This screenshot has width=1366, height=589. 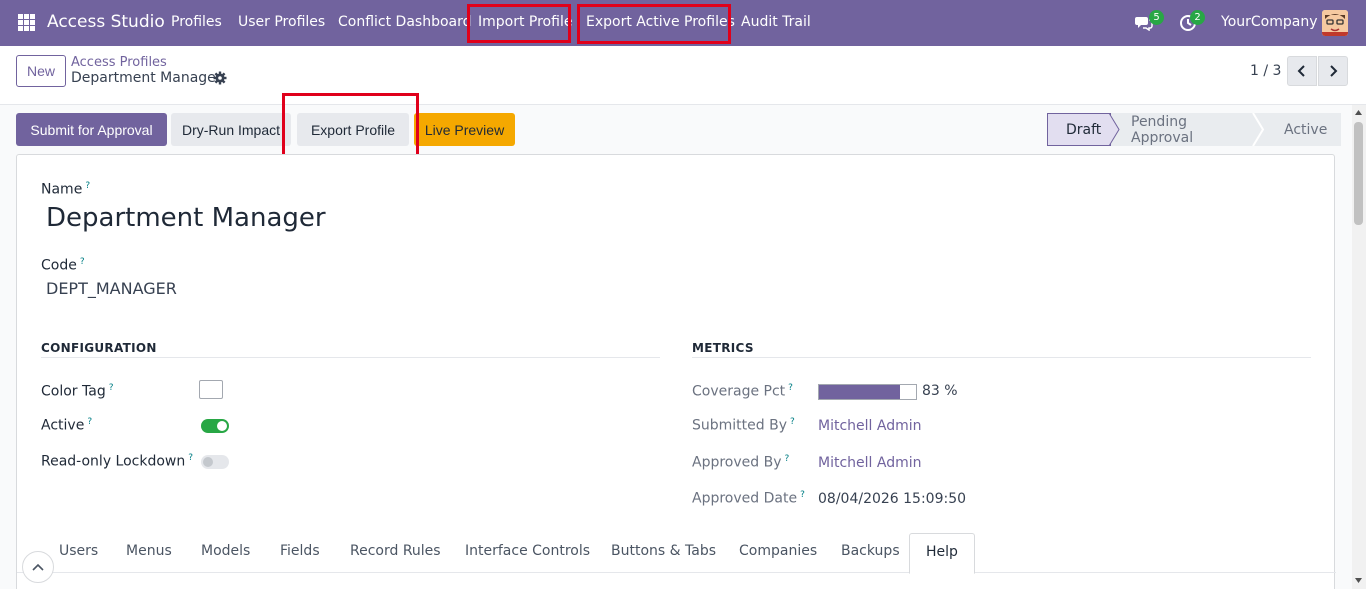 I want to click on pager-next-button, so click(x=1333, y=71).